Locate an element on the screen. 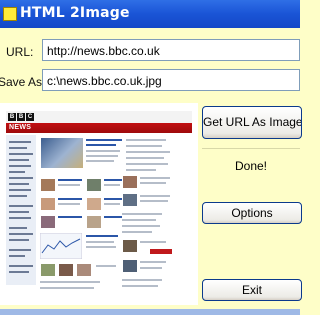 The width and height of the screenshot is (320, 315). url-input: http://news.bbc.co.uk is located at coordinates (171, 50).